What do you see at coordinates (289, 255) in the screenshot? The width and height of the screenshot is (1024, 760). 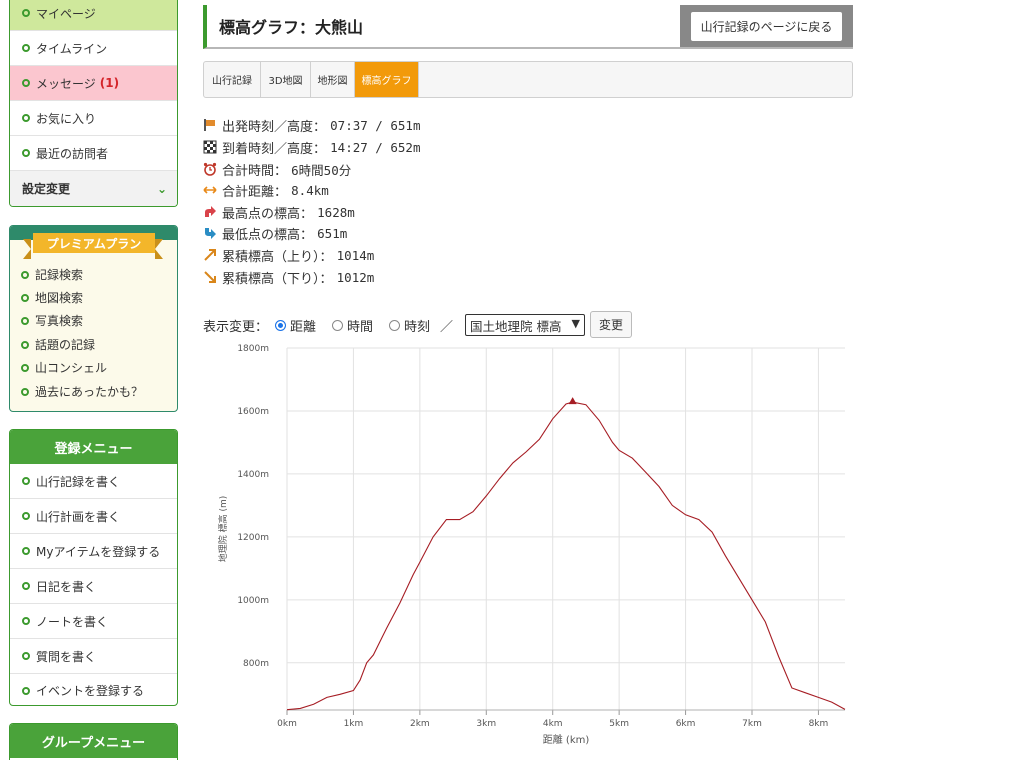 I see `stat-ascent: 累積標高（上り）： 1014m` at bounding box center [289, 255].